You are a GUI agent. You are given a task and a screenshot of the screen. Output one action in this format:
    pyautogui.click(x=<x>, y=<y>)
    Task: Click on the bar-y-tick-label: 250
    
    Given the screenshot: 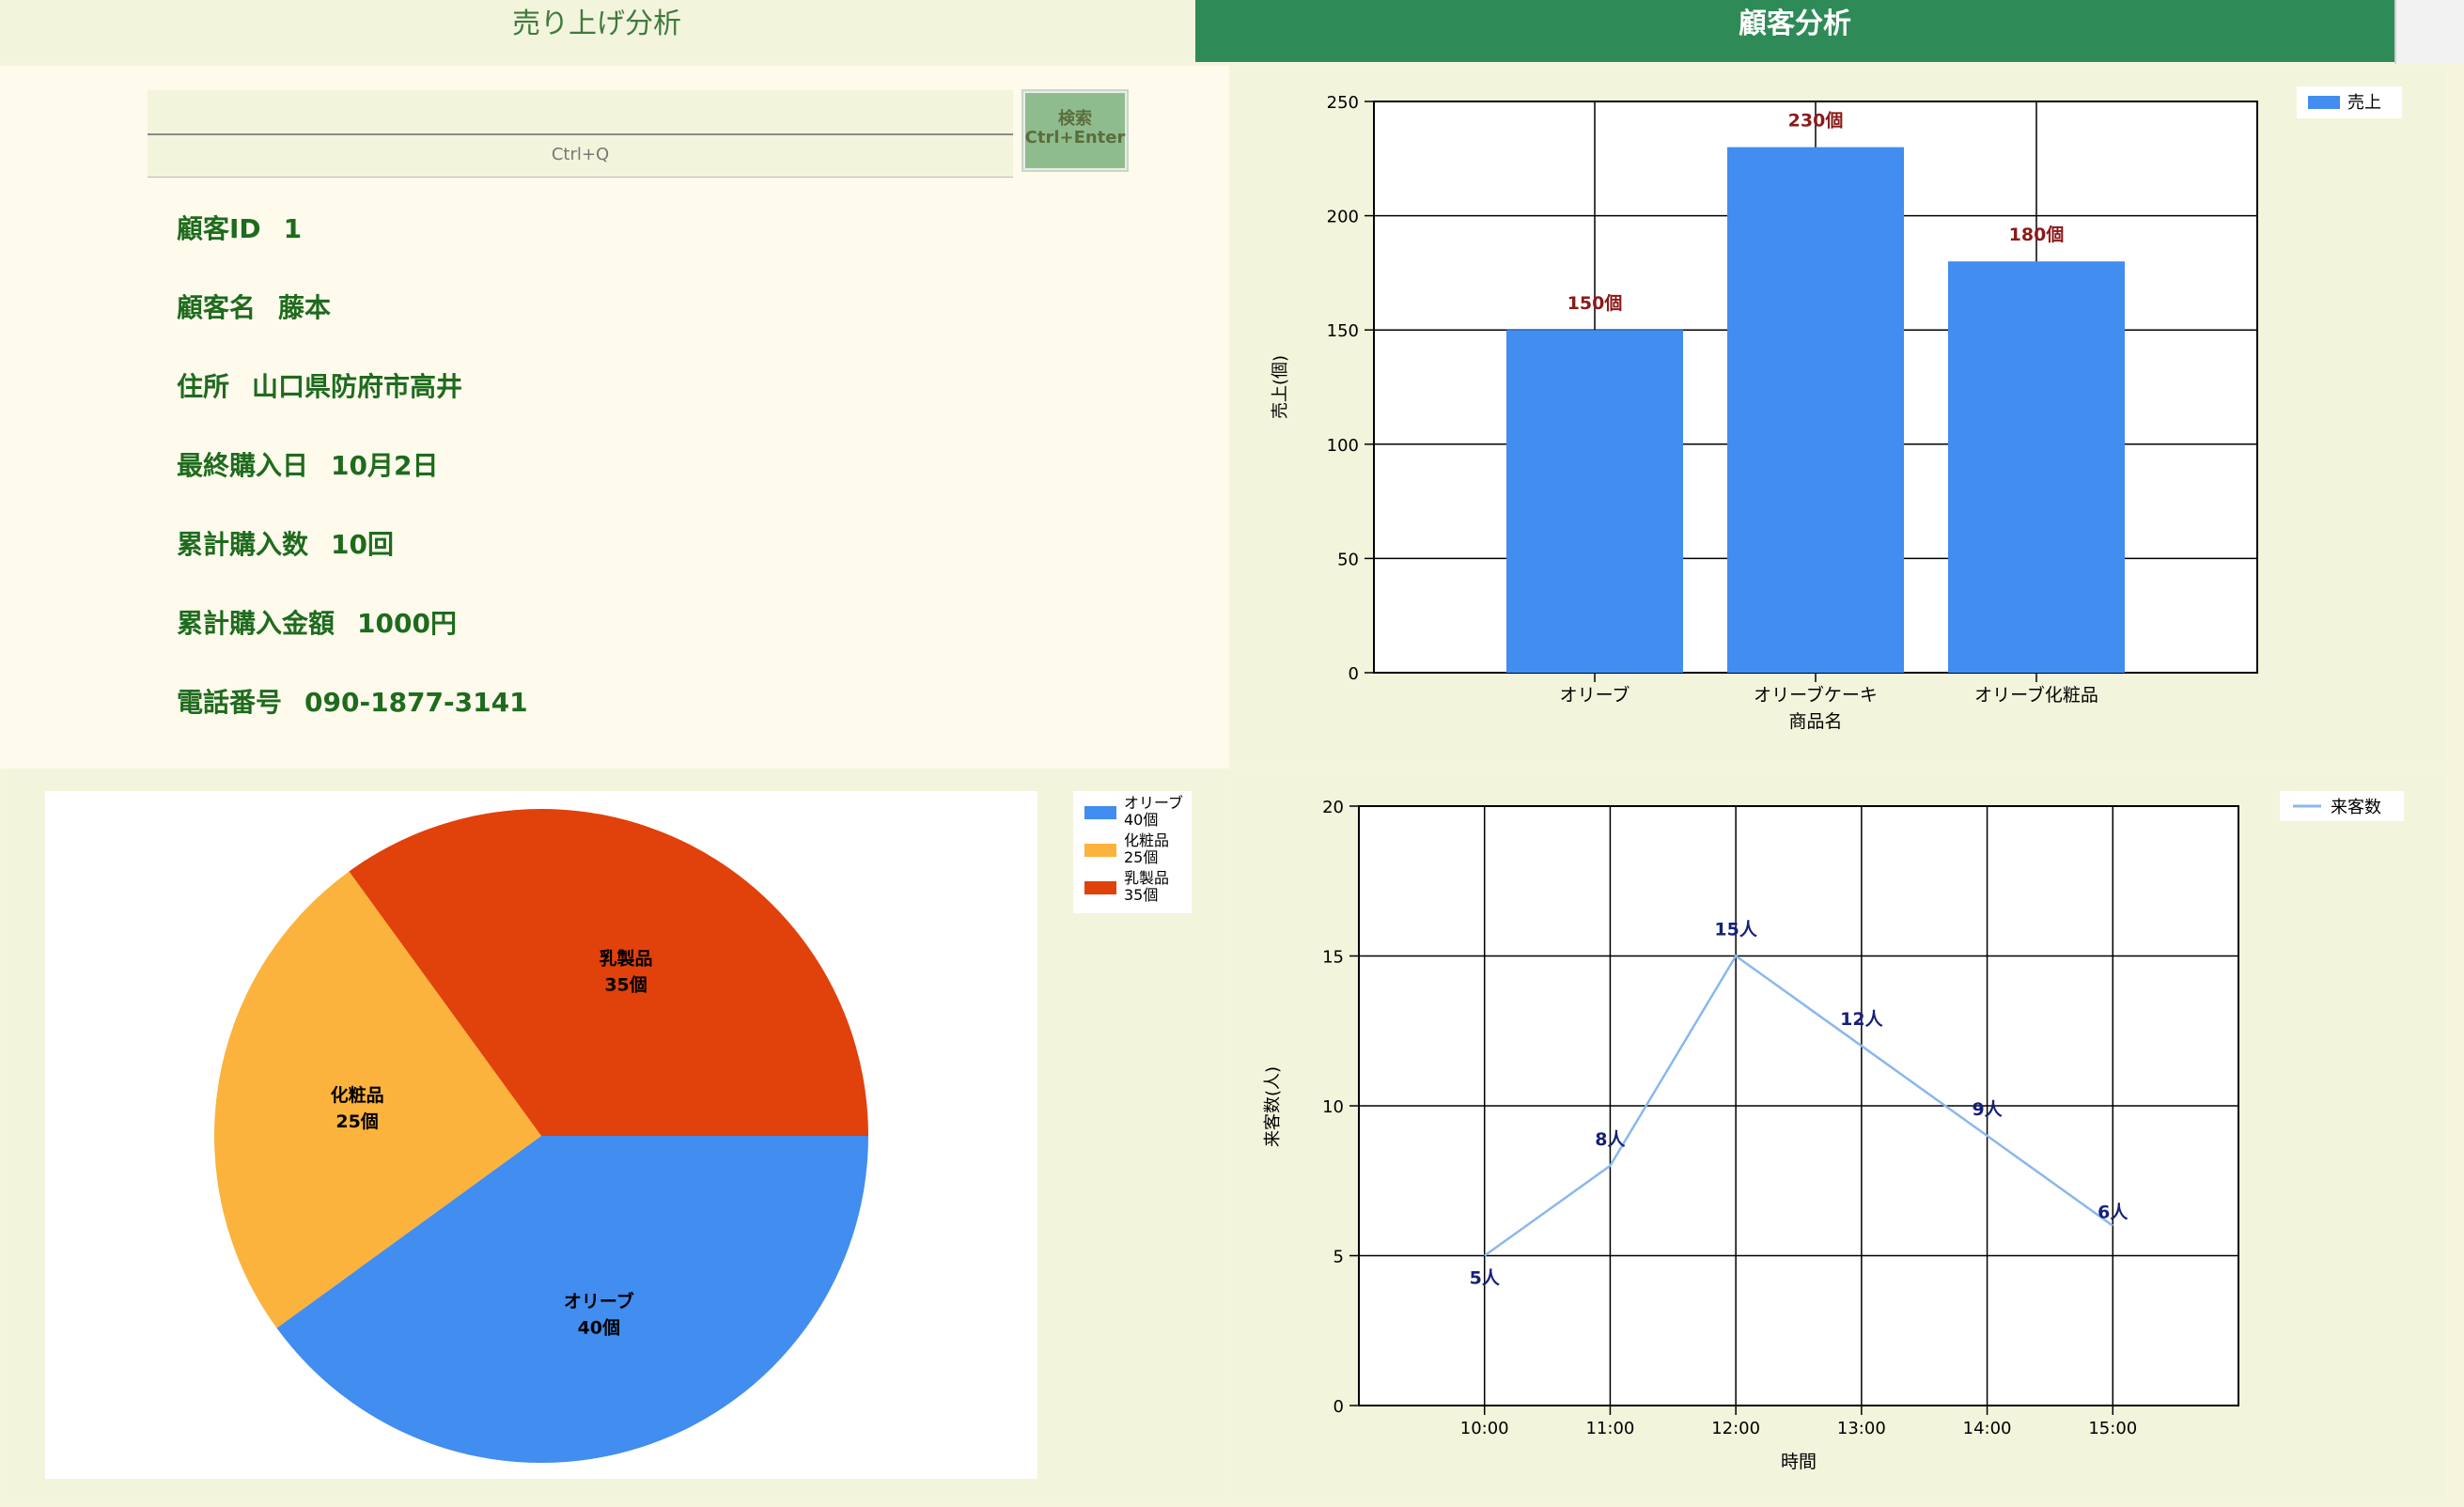 What is the action you would take?
    pyautogui.click(x=1343, y=103)
    